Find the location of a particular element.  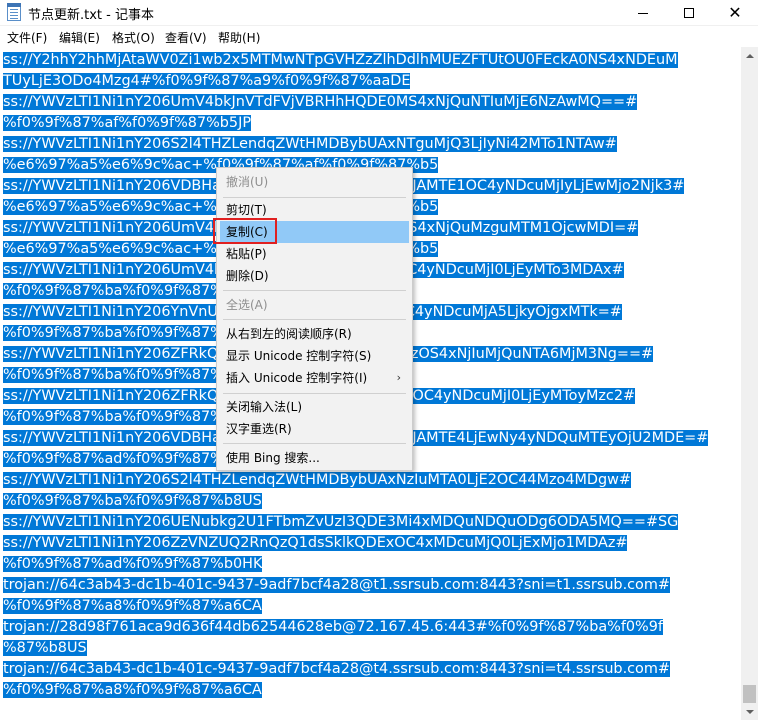

minimize-icon is located at coordinates (643, 13).